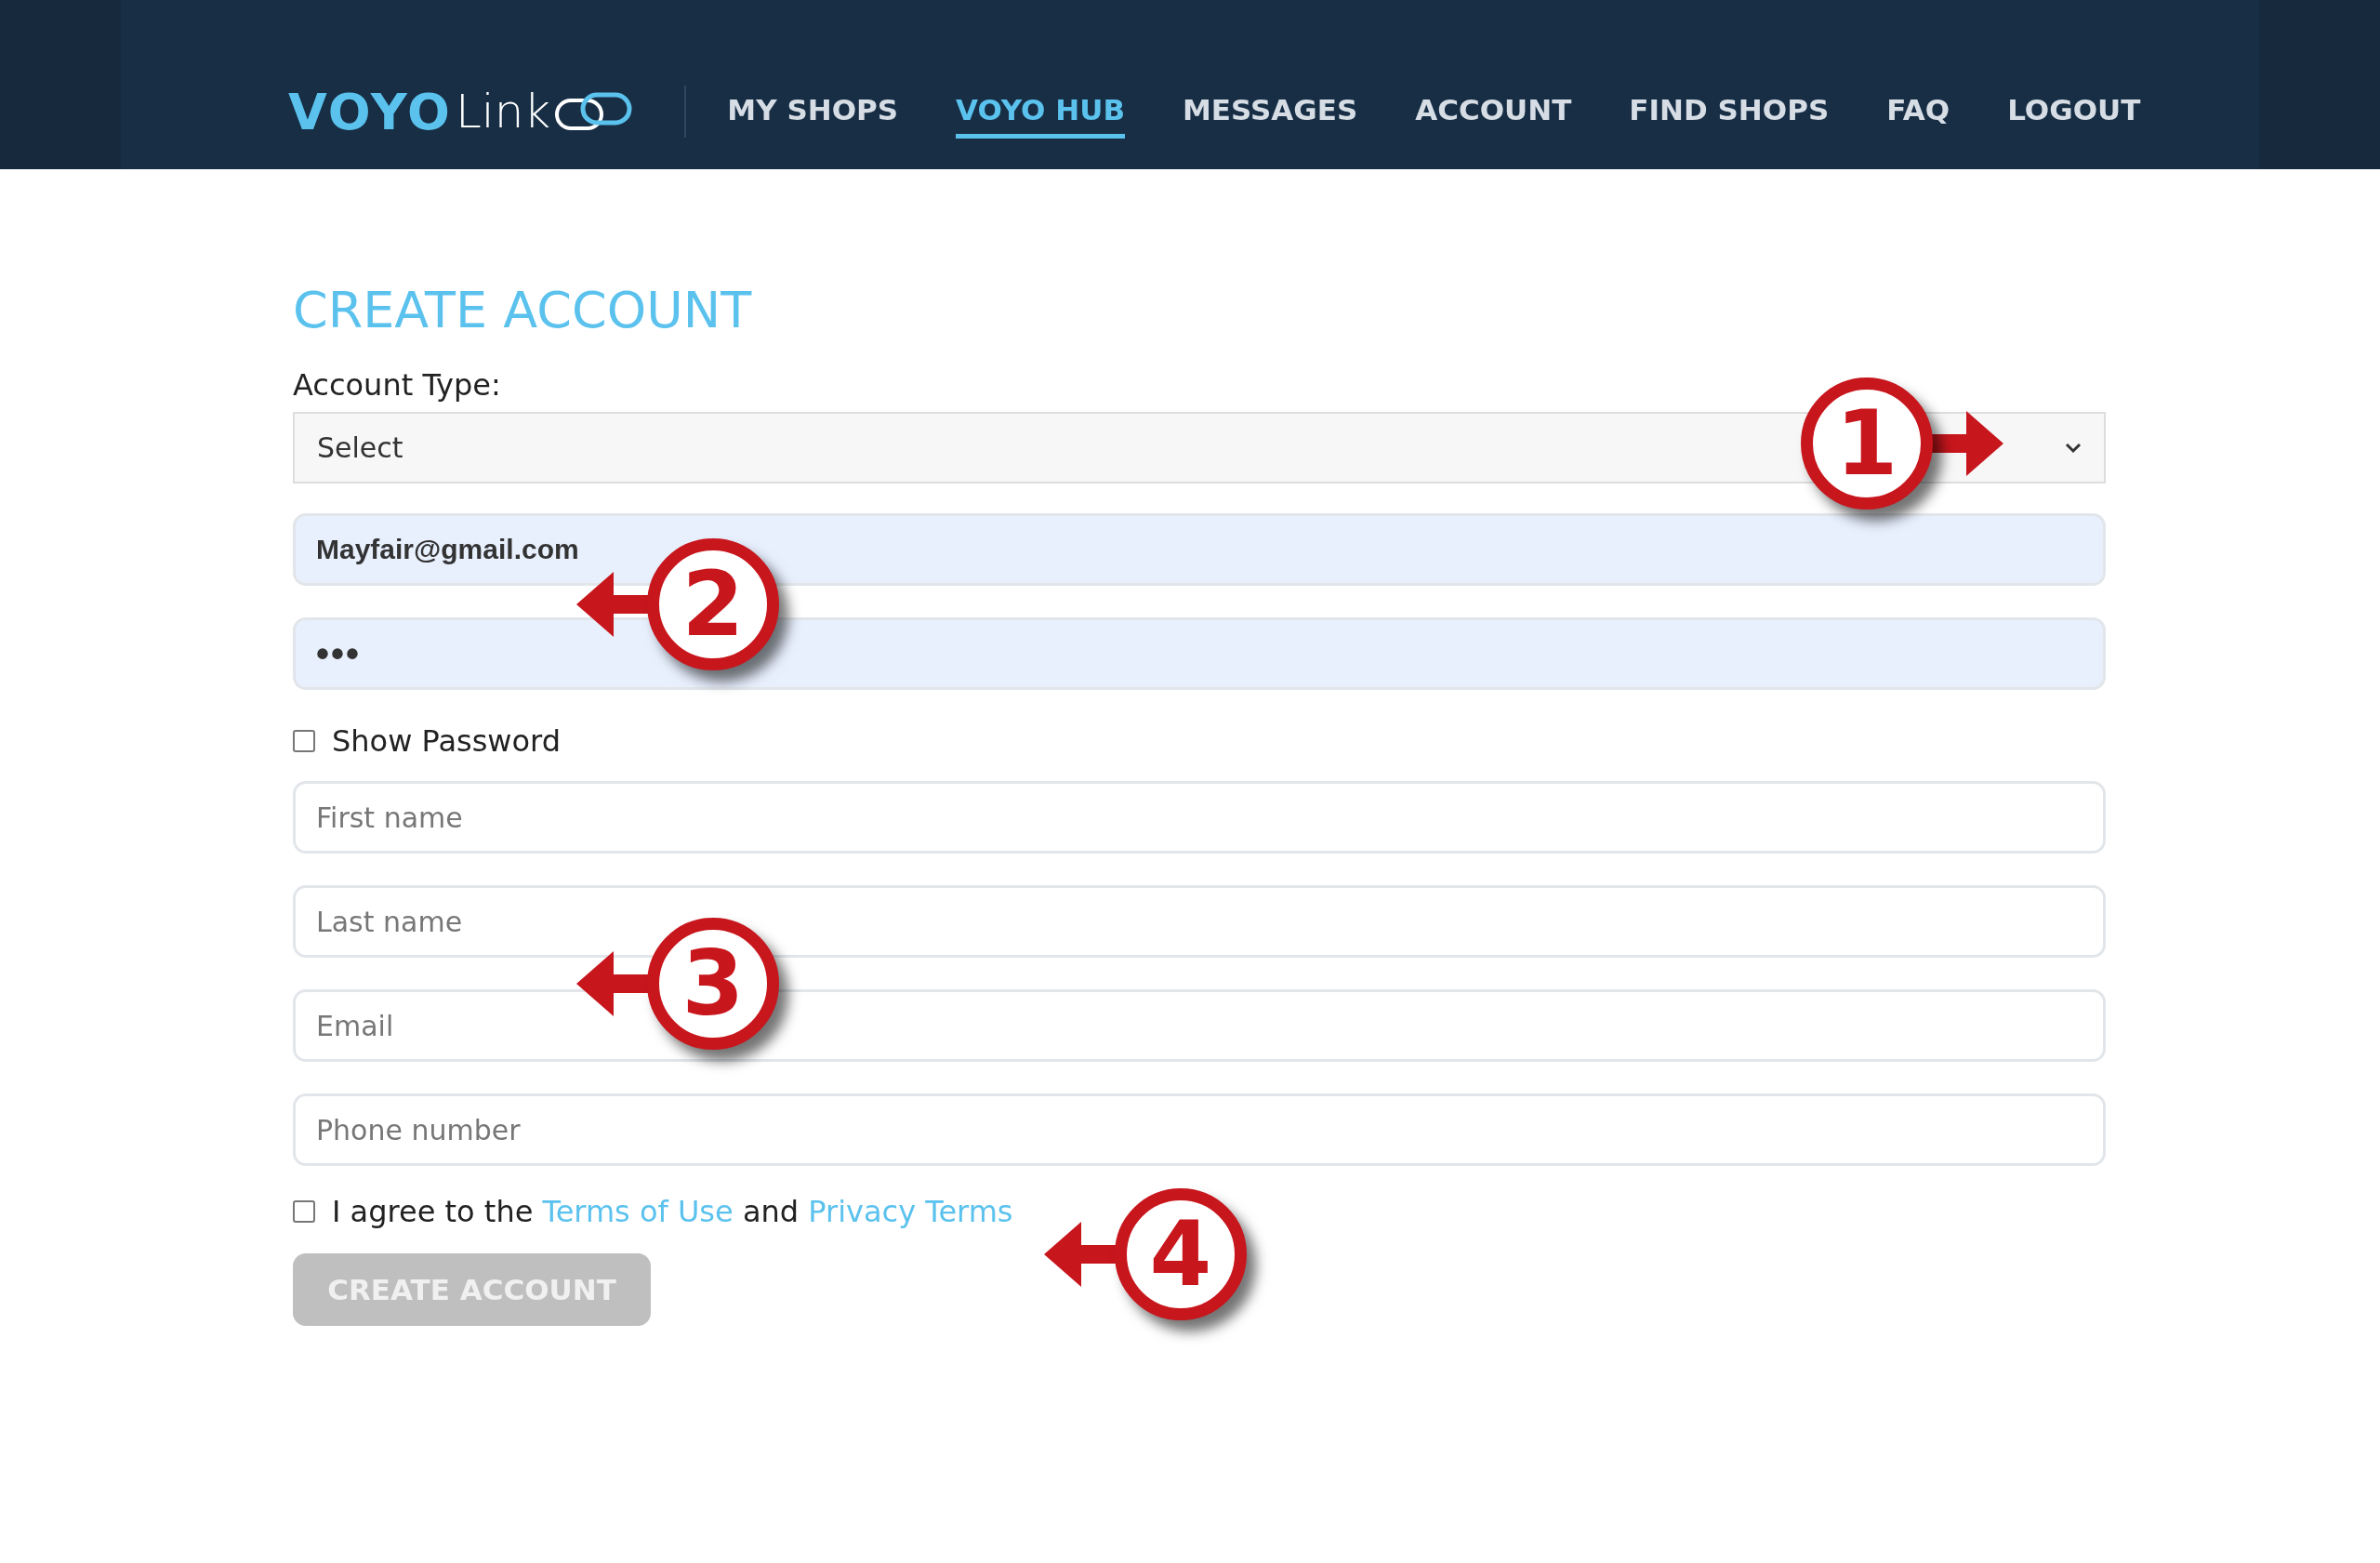 The width and height of the screenshot is (2380, 1563). What do you see at coordinates (370, 112) in the screenshot?
I see `logo-text: VOYO` at bounding box center [370, 112].